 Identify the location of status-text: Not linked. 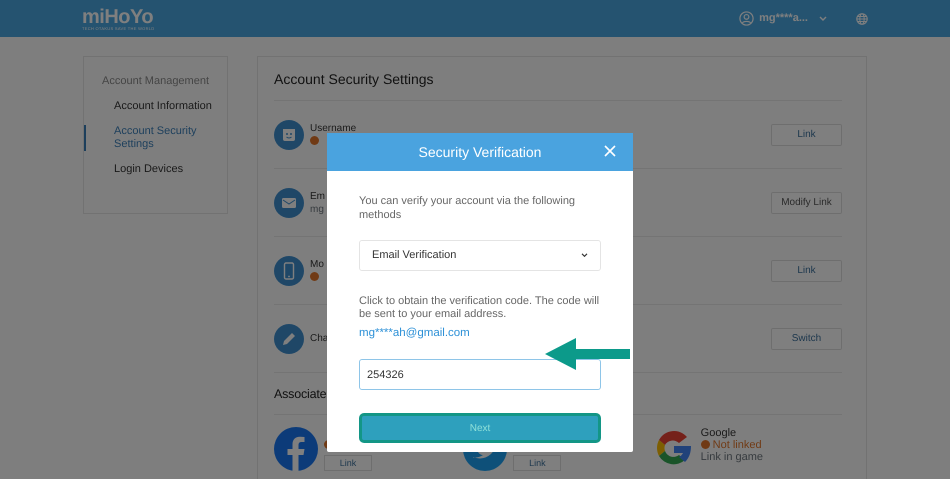
(737, 444).